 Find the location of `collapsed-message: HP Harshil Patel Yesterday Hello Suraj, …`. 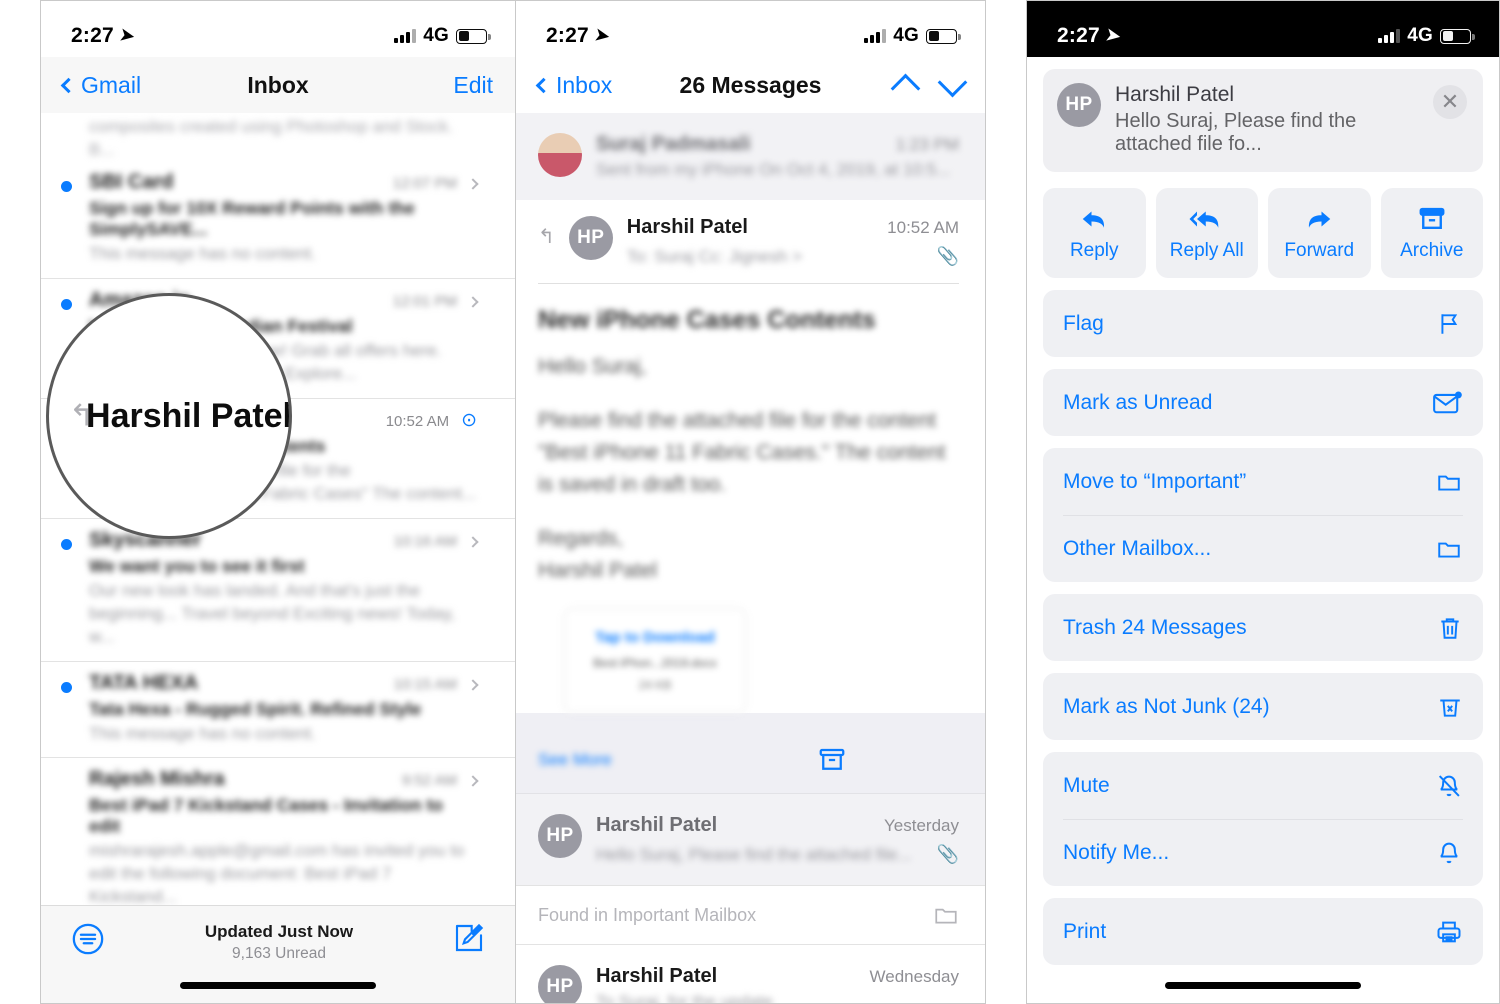

collapsed-message: HP Harshil Patel Yesterday Hello Suraj, … is located at coordinates (750, 839).